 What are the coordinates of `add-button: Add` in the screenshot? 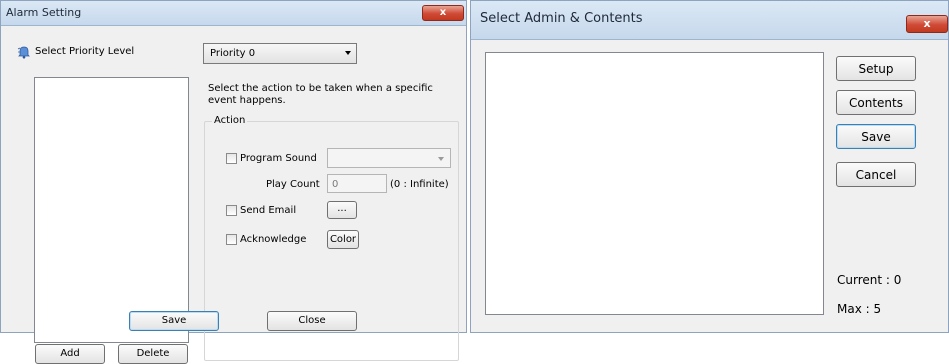 It's located at (70, 354).